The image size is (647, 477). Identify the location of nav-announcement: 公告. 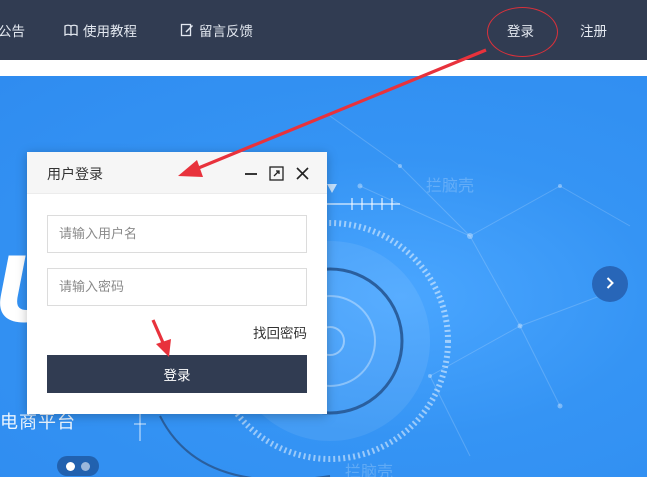
(12, 30).